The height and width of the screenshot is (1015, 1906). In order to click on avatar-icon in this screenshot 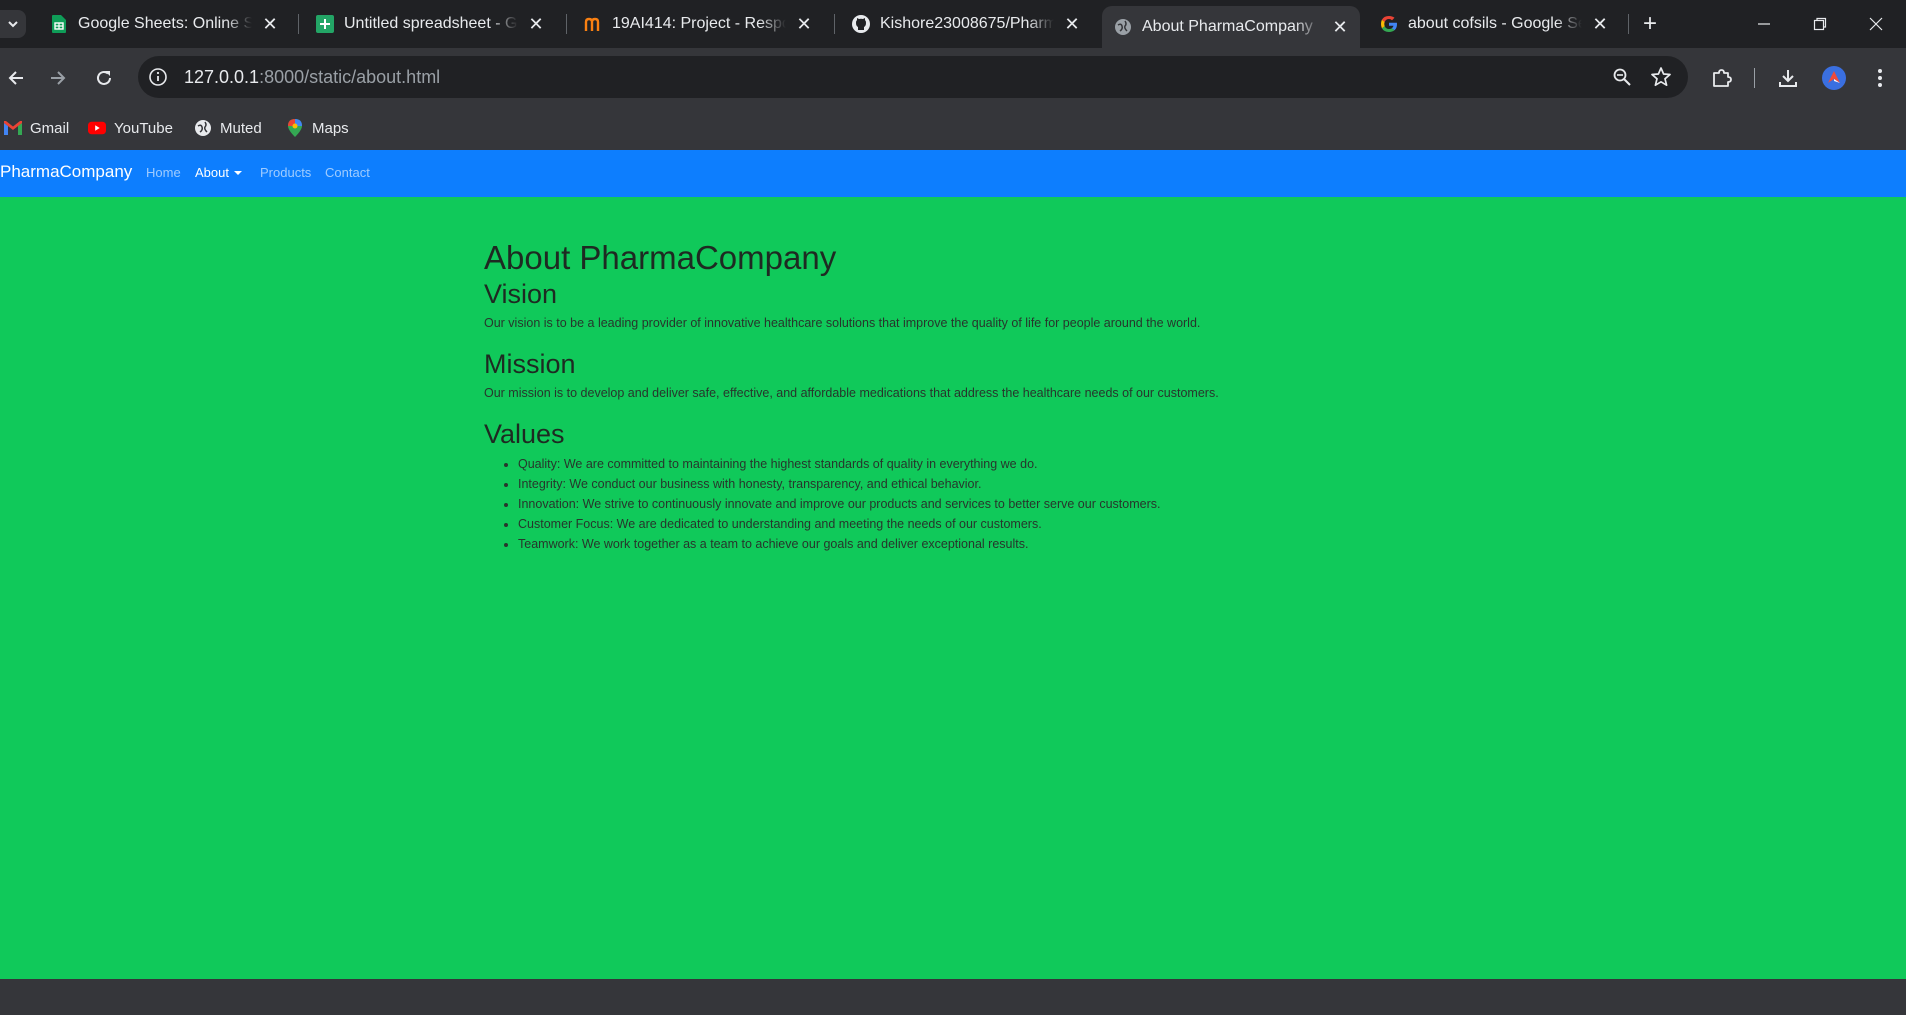, I will do `click(1834, 78)`.